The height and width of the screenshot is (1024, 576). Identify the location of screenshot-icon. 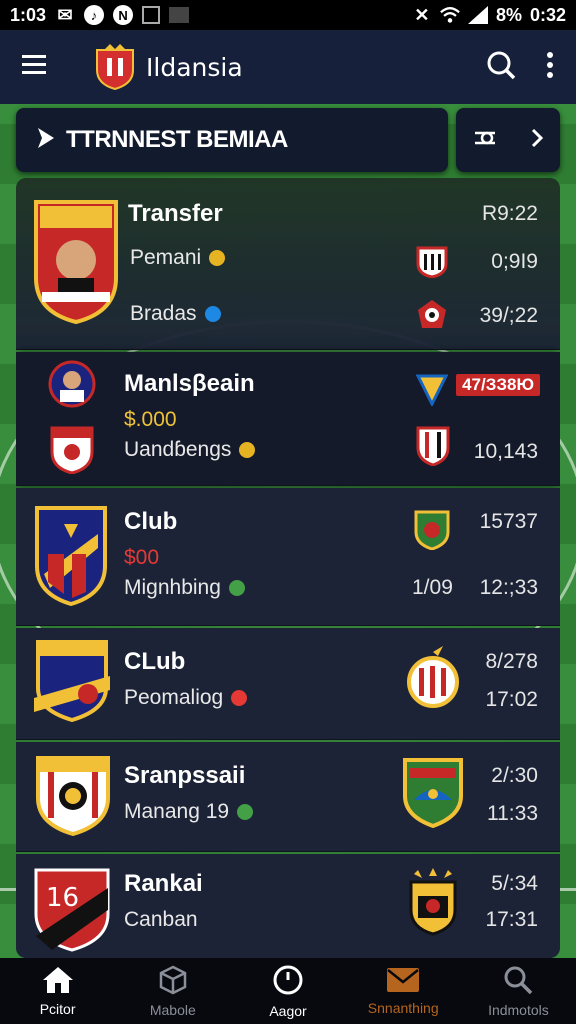
(179, 15).